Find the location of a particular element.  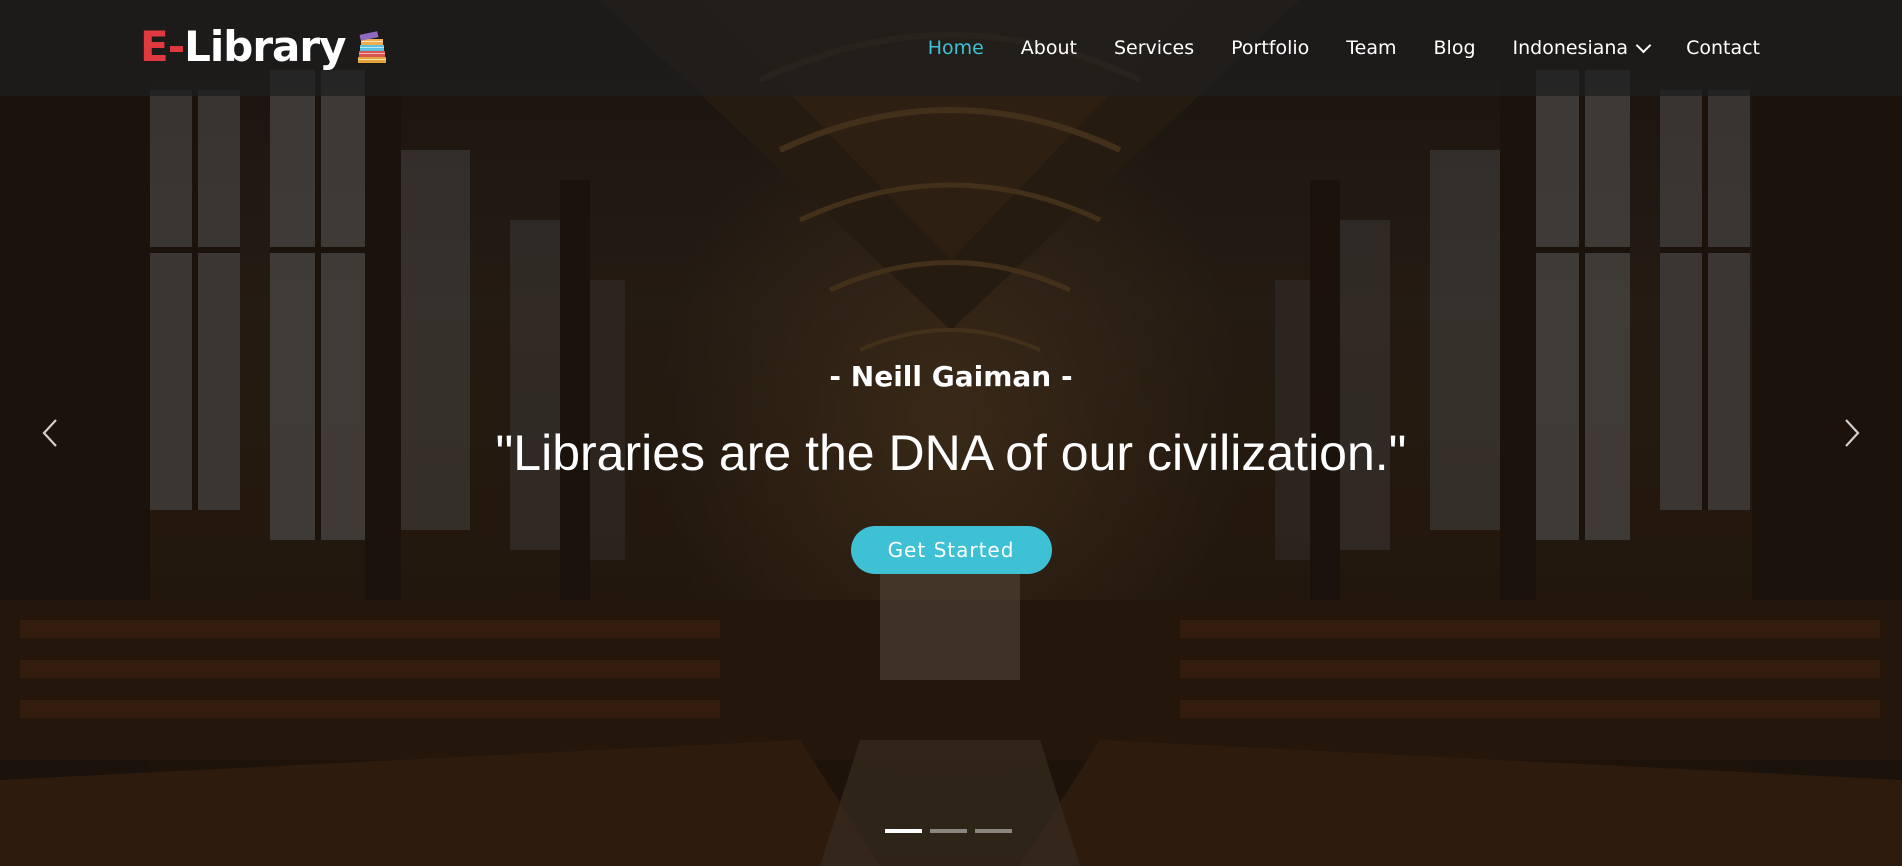

nav-item-portfolio: Portfolio is located at coordinates (1270, 48).